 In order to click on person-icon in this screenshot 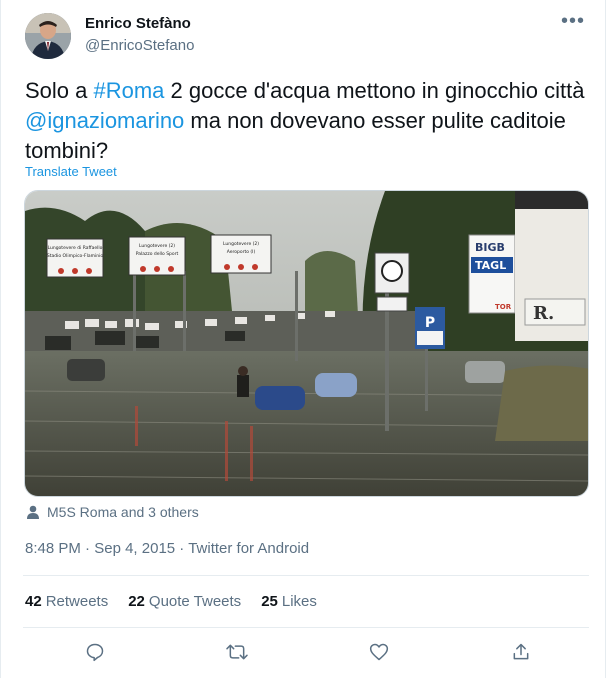, I will do `click(33, 512)`.